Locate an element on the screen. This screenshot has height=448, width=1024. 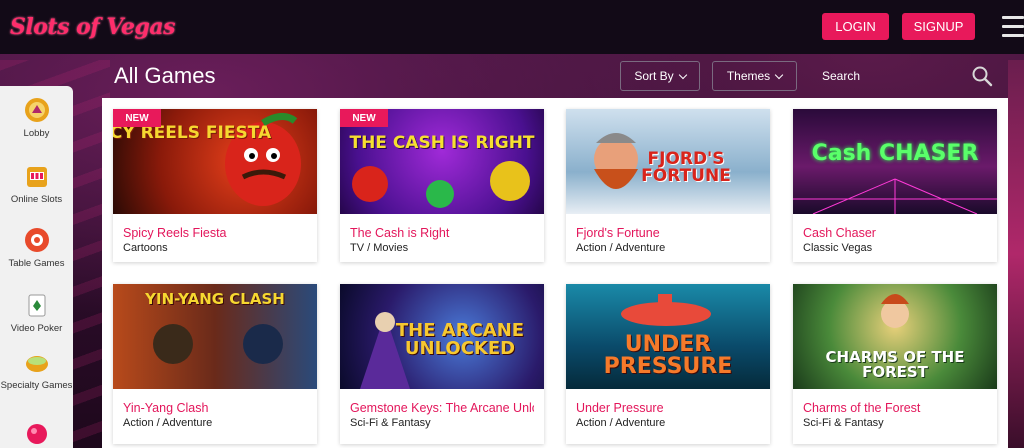
sidebar-item-video-poker: Video Poker is located at coordinates (36, 323).